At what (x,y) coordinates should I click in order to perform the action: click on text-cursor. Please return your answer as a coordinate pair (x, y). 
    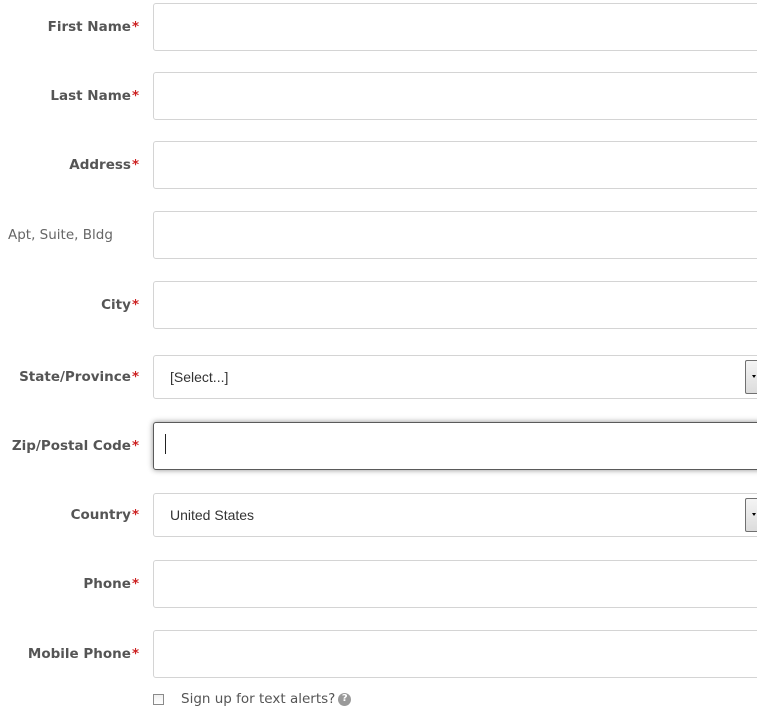
    Looking at the image, I should click on (165, 444).